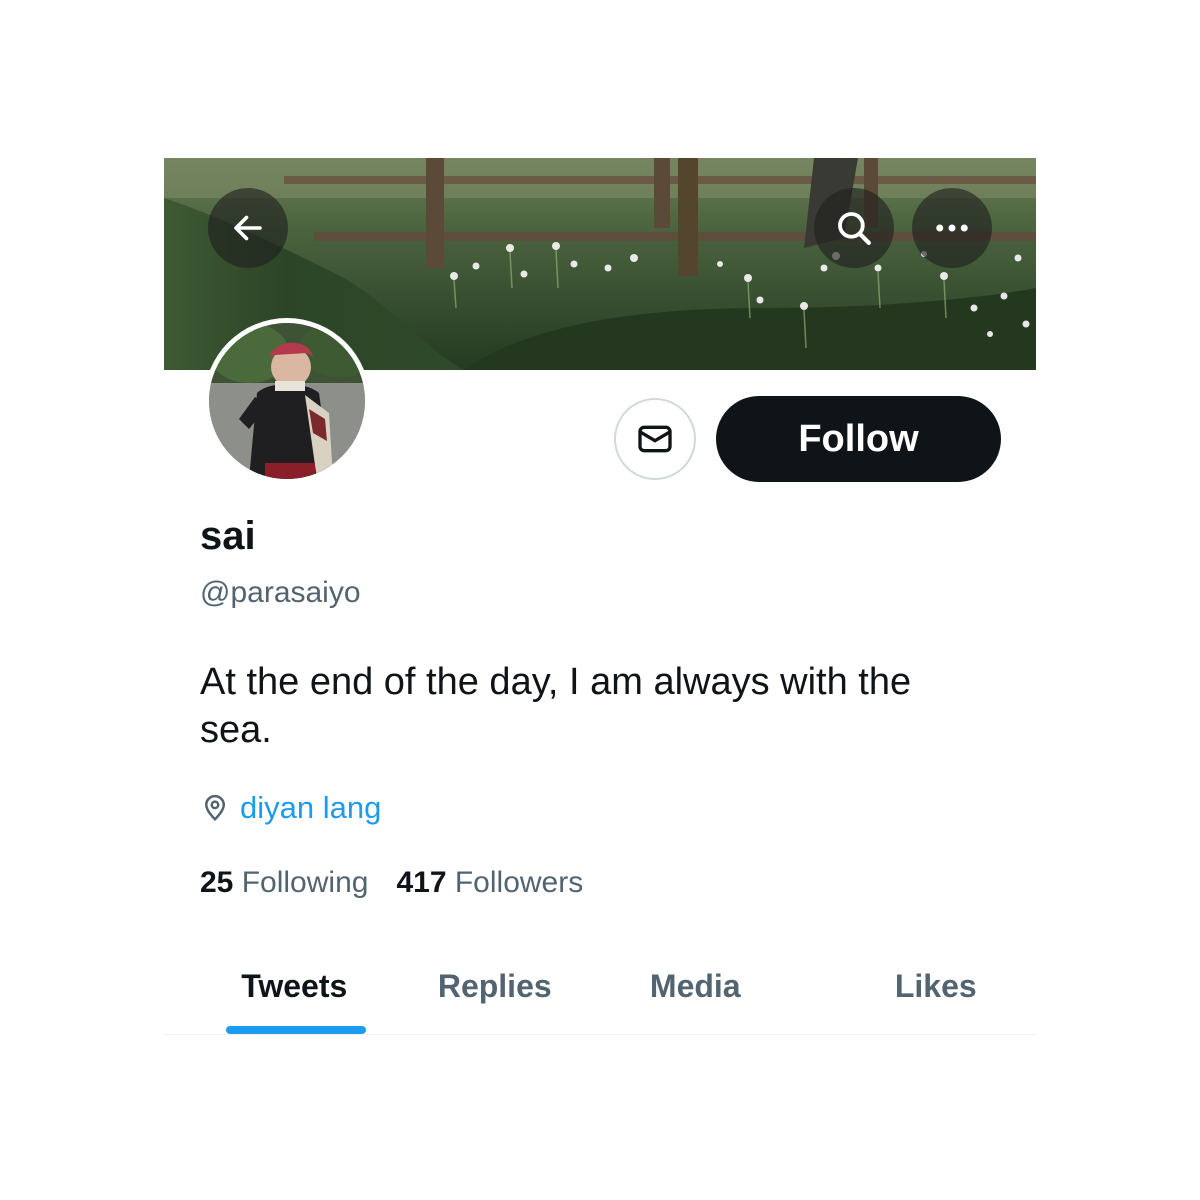 The image size is (1200, 1200). Describe the element at coordinates (228, 536) in the screenshot. I see `display-name: sai` at that location.